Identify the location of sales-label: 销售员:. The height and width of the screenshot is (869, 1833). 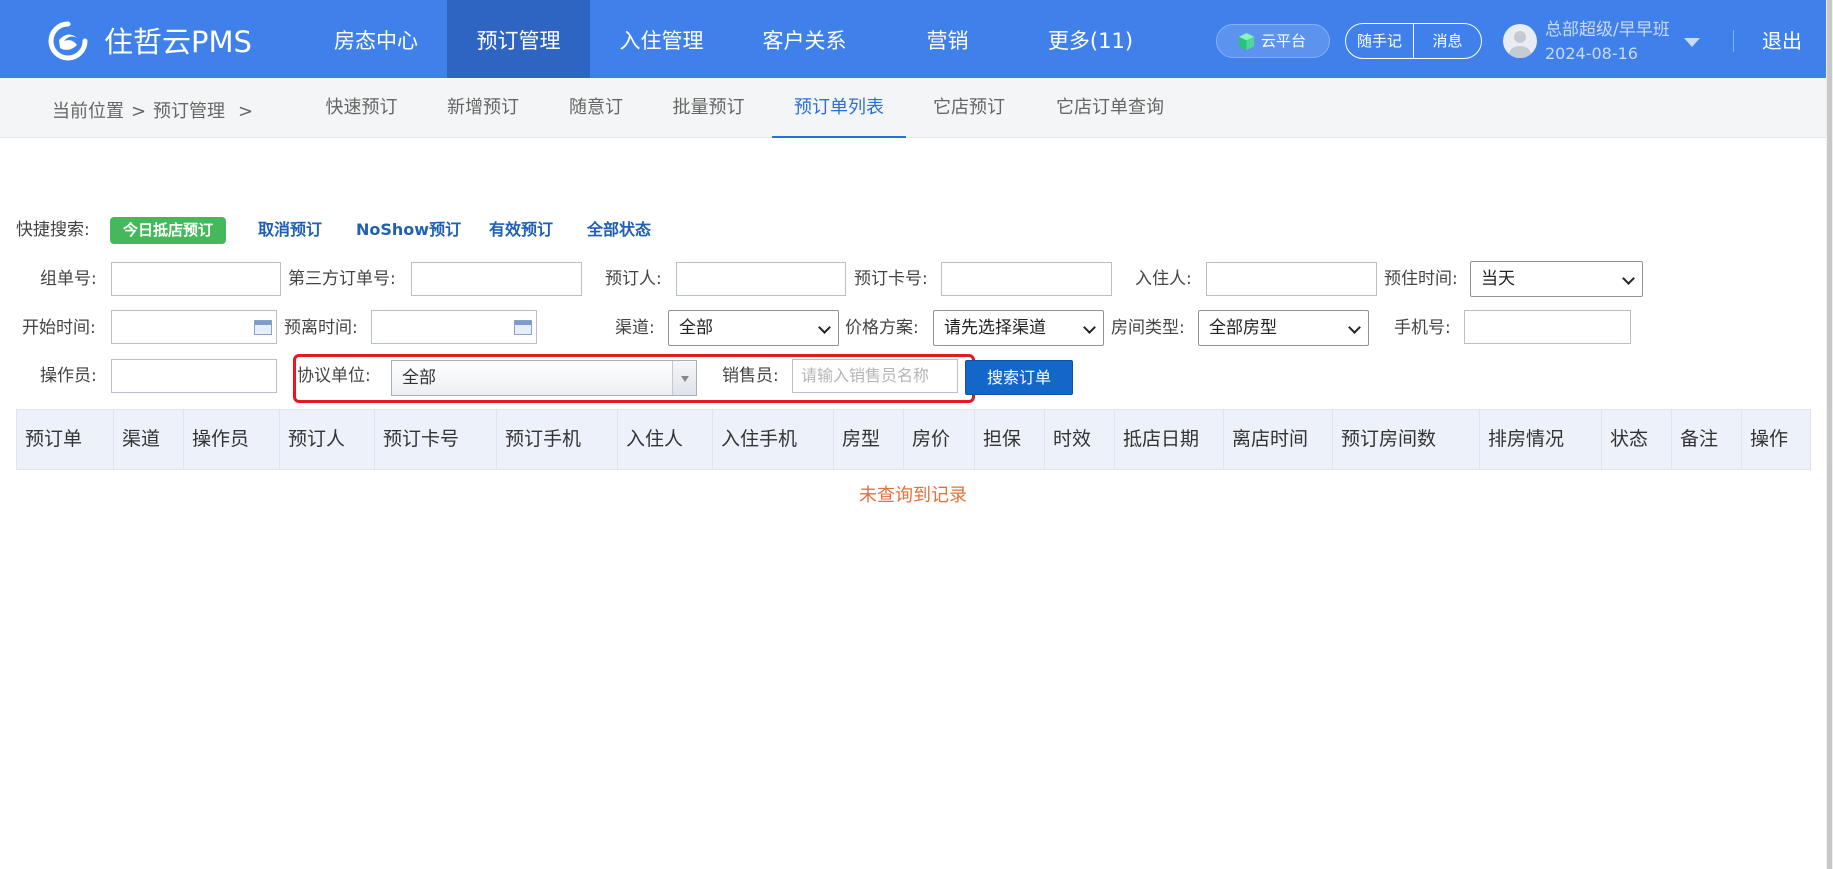
(750, 376).